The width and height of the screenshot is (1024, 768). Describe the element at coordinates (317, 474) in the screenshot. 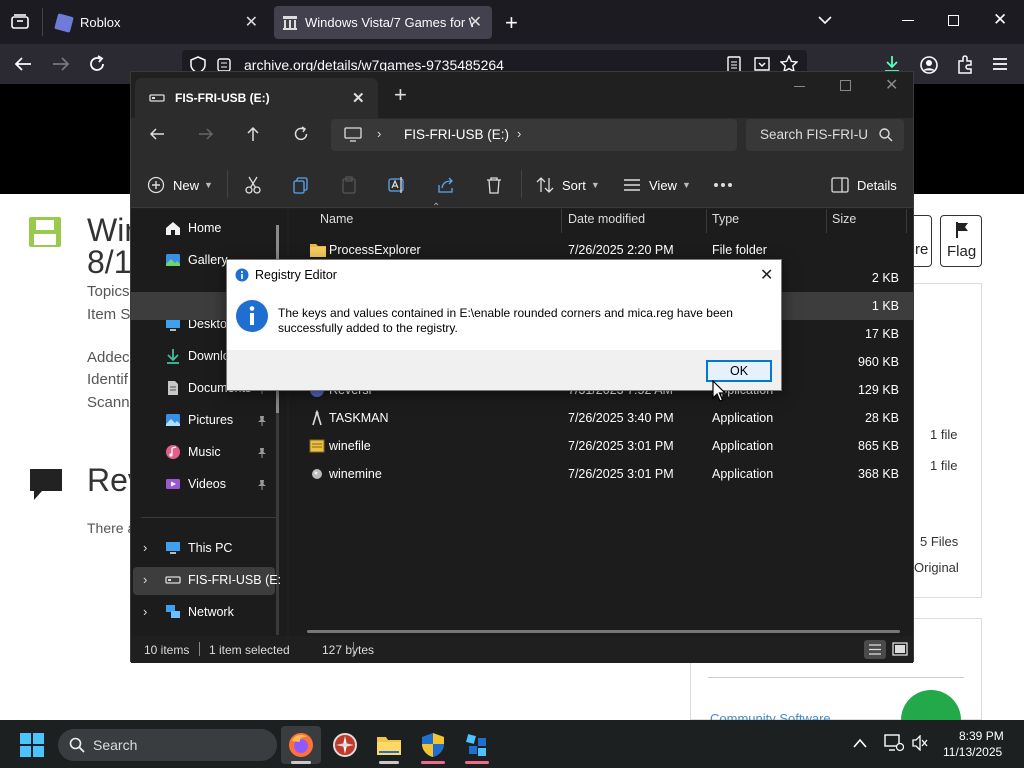

I see `winemine-icon` at that location.